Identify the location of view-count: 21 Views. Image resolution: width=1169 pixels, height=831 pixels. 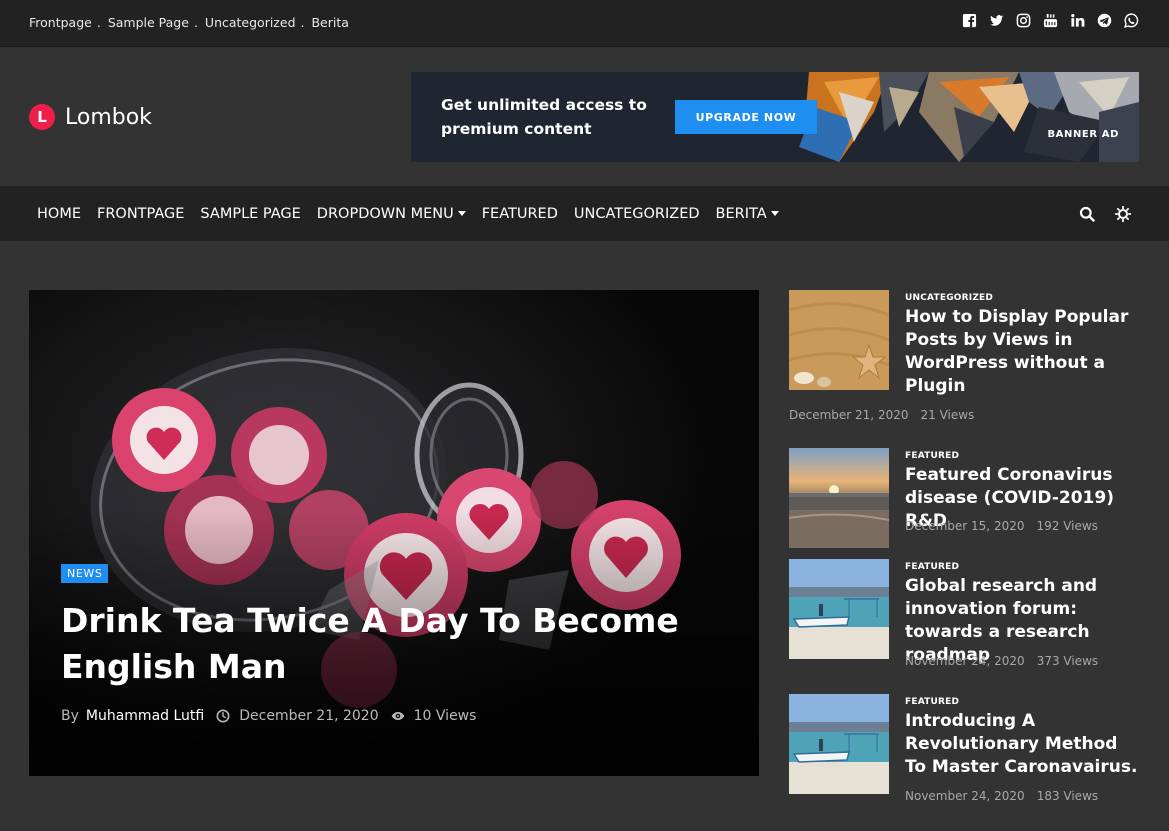
(947, 415).